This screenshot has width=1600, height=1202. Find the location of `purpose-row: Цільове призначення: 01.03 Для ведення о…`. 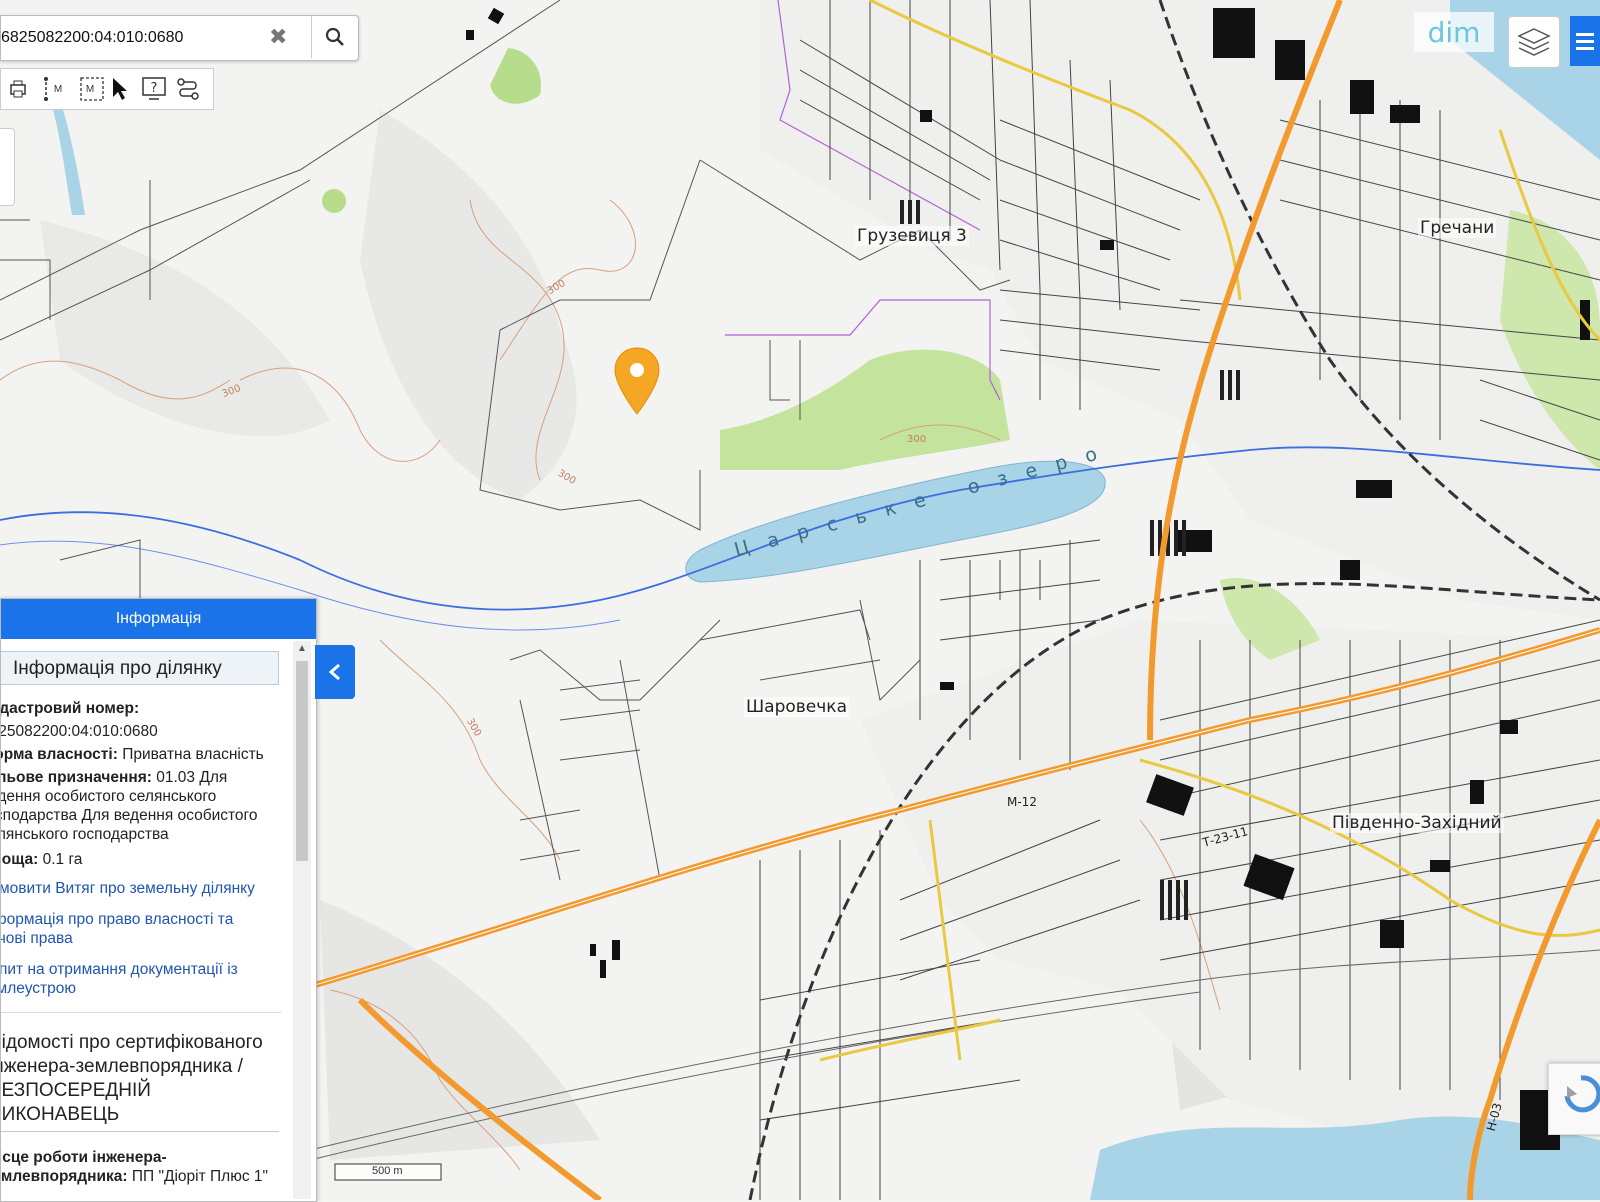

purpose-row: Цільове призначення: 01.03 Для ведення о… is located at coordinates (136, 806).